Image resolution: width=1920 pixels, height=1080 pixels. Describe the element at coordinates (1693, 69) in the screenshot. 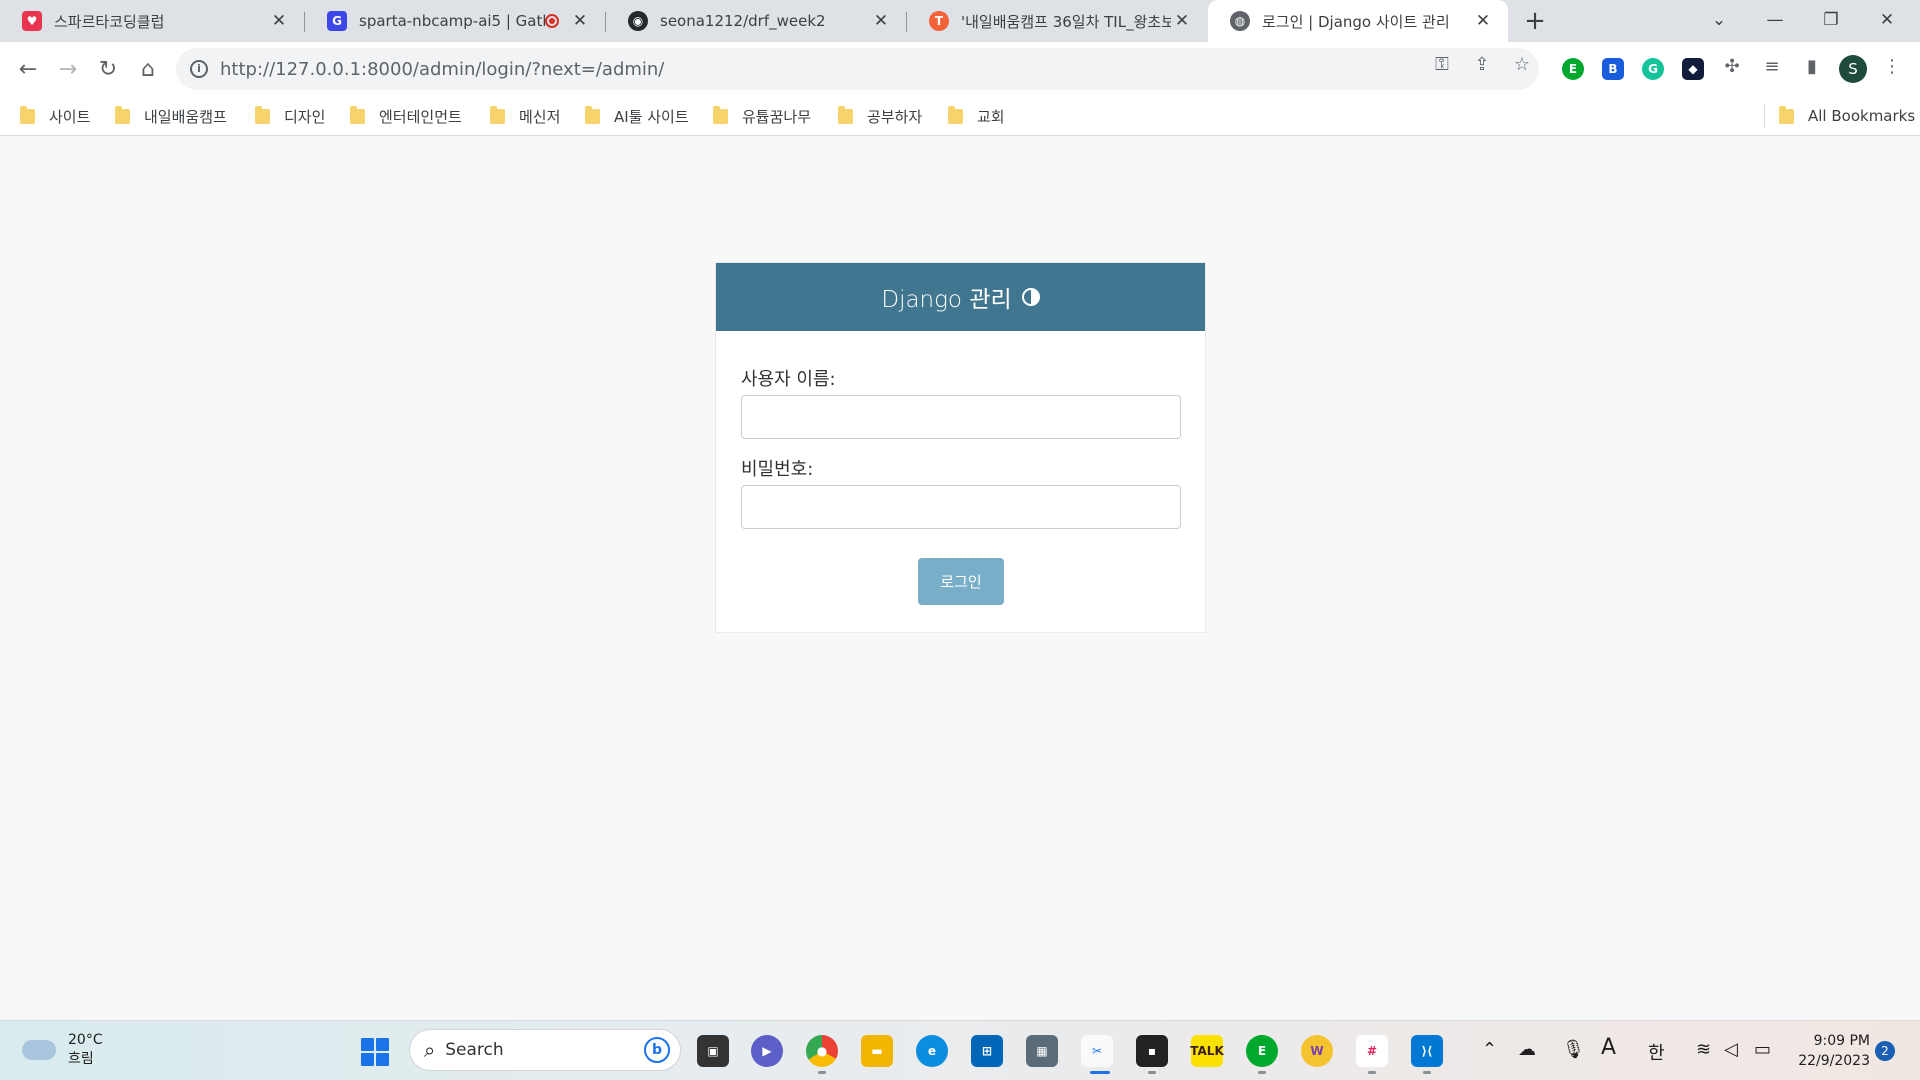

I see `extension-icon: ◆` at that location.